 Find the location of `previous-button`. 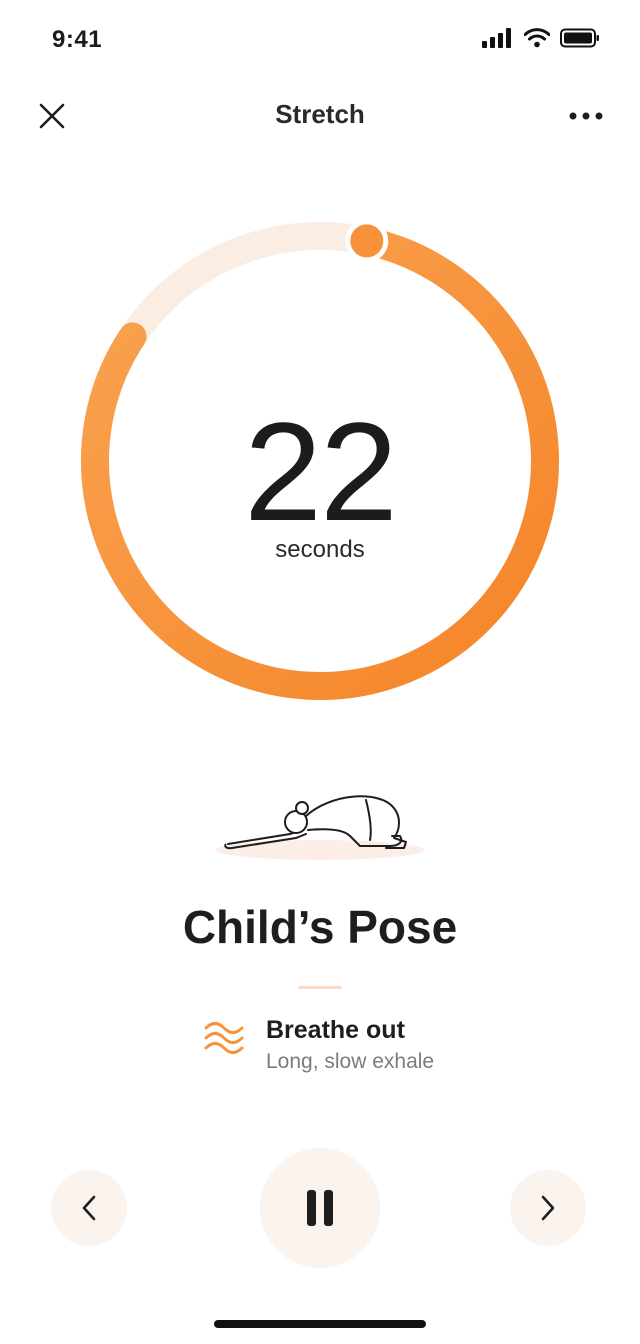

previous-button is located at coordinates (89, 1208).